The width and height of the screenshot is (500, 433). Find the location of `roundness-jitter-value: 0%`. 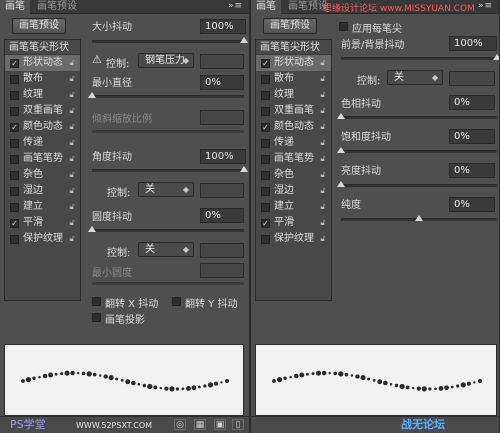

roundness-jitter-value: 0% is located at coordinates (222, 215).